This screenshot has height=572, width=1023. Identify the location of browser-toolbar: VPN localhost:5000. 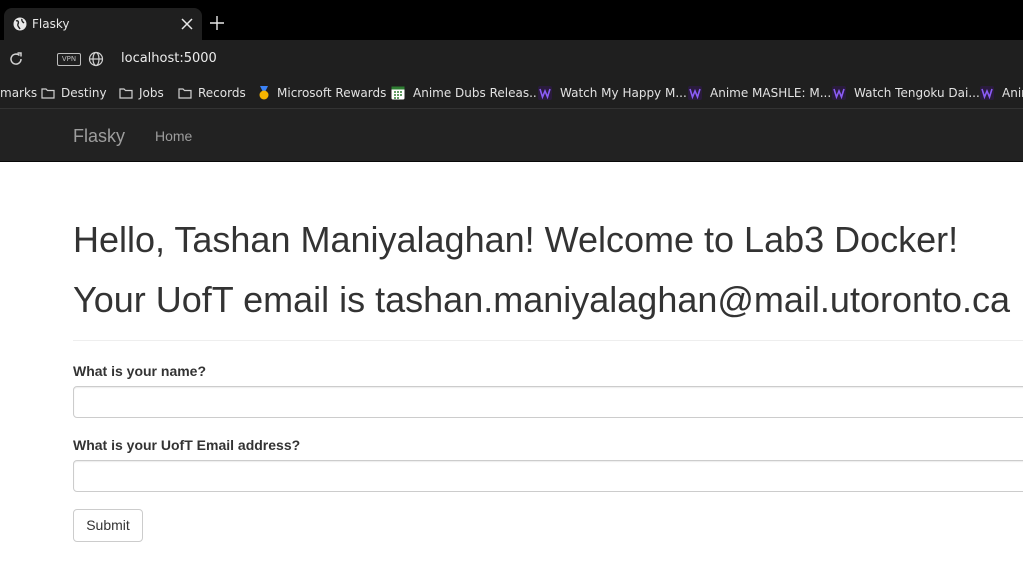
(511, 59).